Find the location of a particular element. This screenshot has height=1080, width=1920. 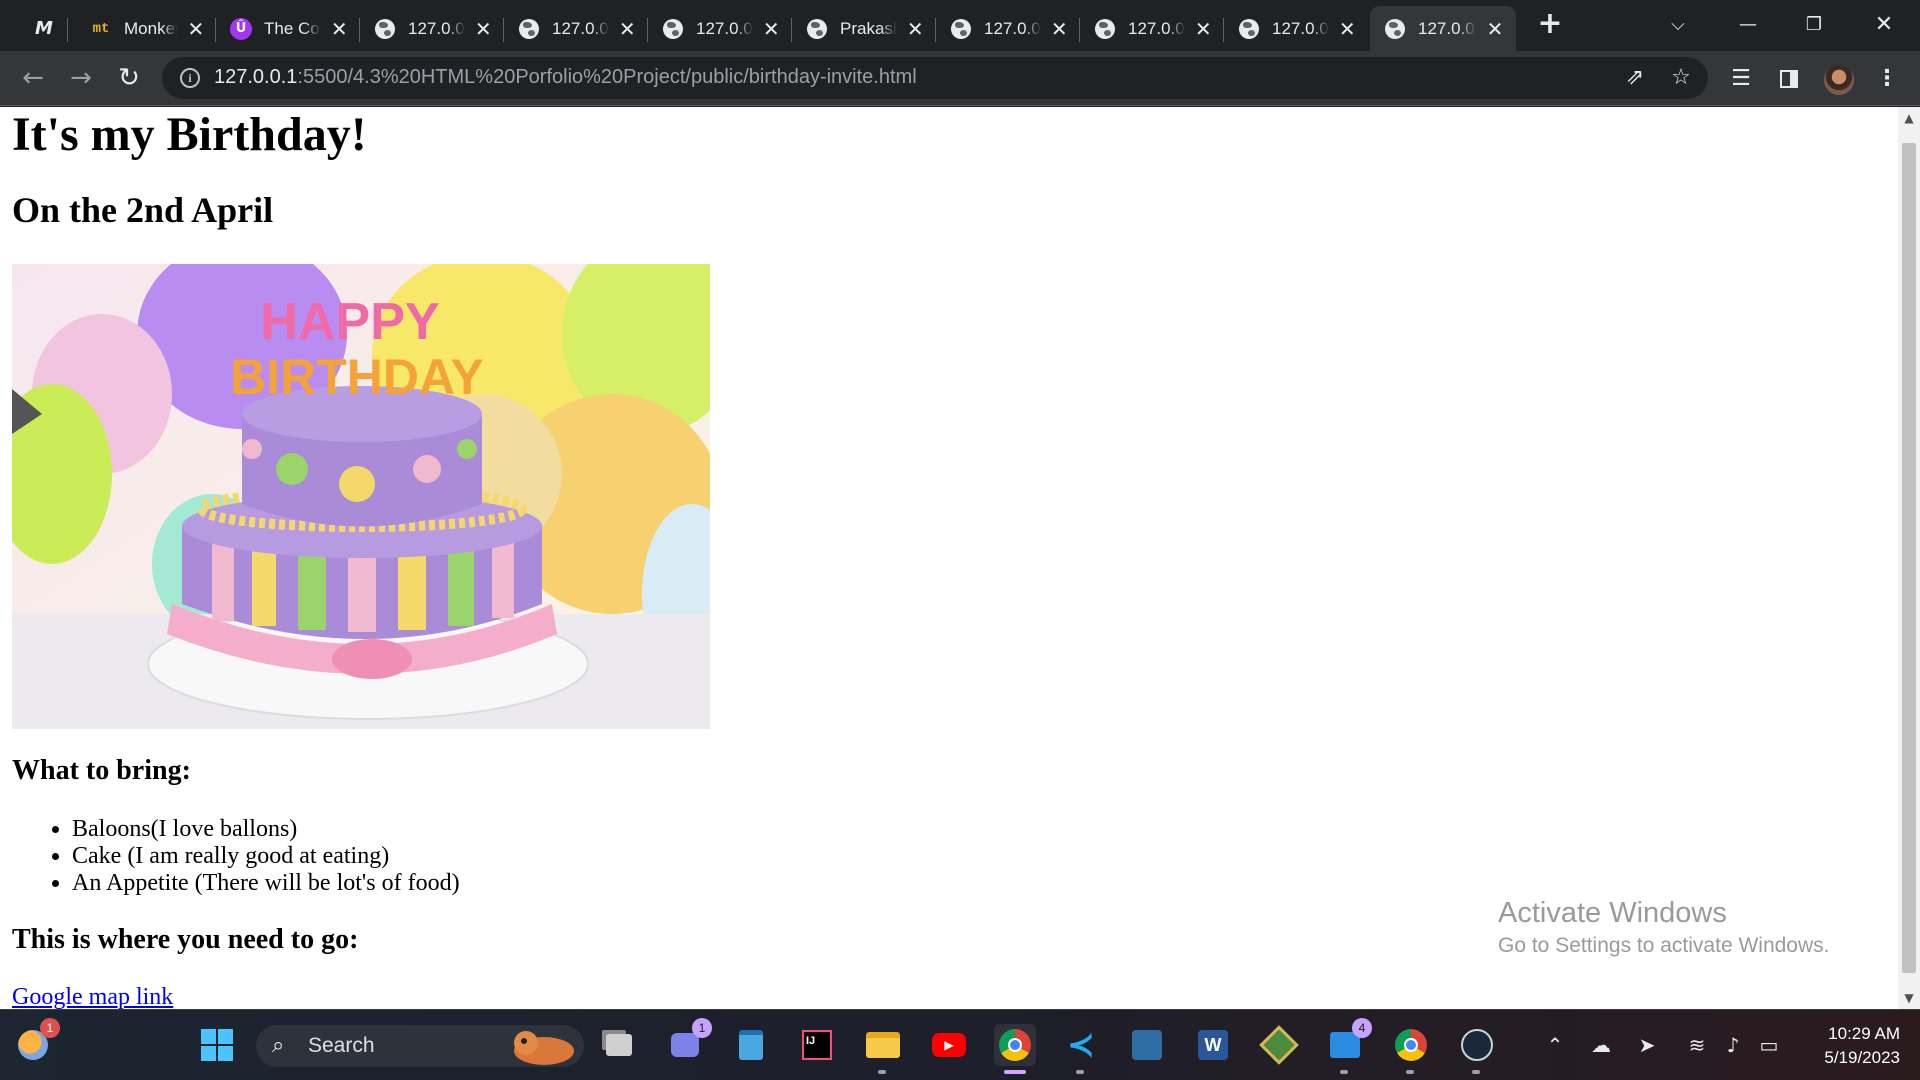

page-date: On the 2nd April is located at coordinates (143, 210).